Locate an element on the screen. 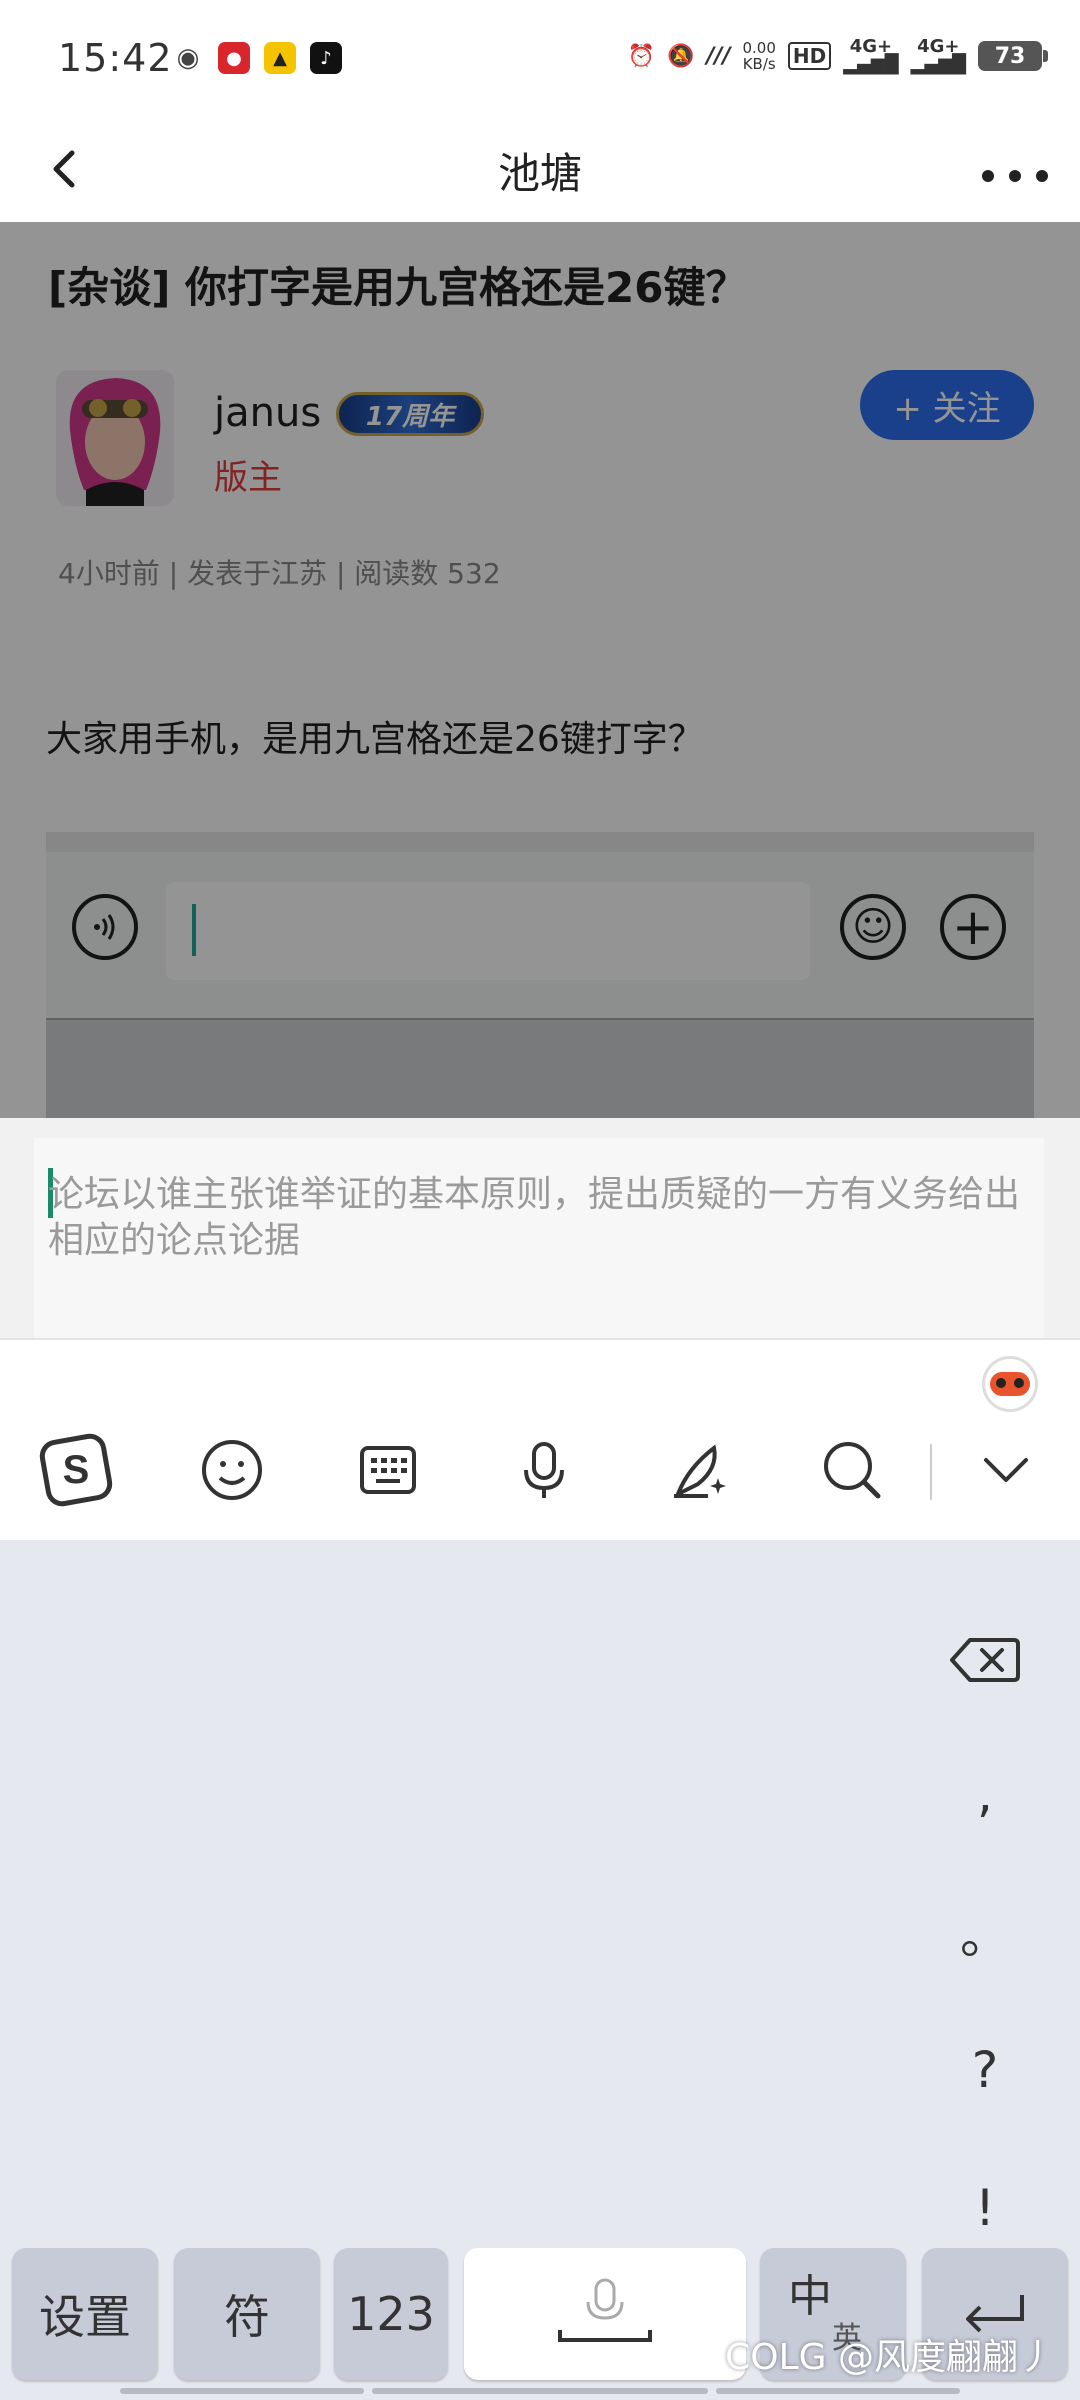  page-title: 池塘 is located at coordinates (539, 173).